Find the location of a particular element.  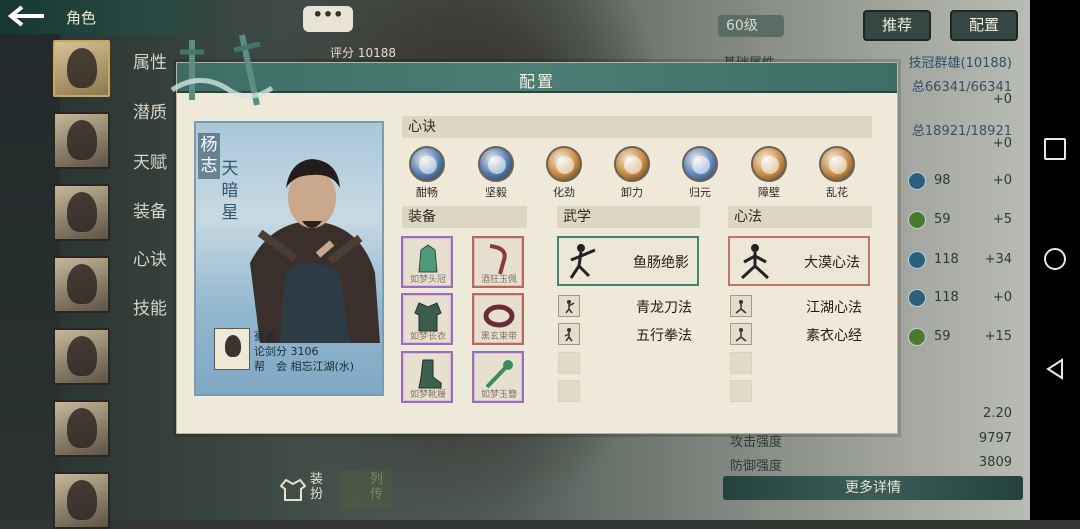

xinjue-slot: 化劲 is located at coordinates (564, 176).